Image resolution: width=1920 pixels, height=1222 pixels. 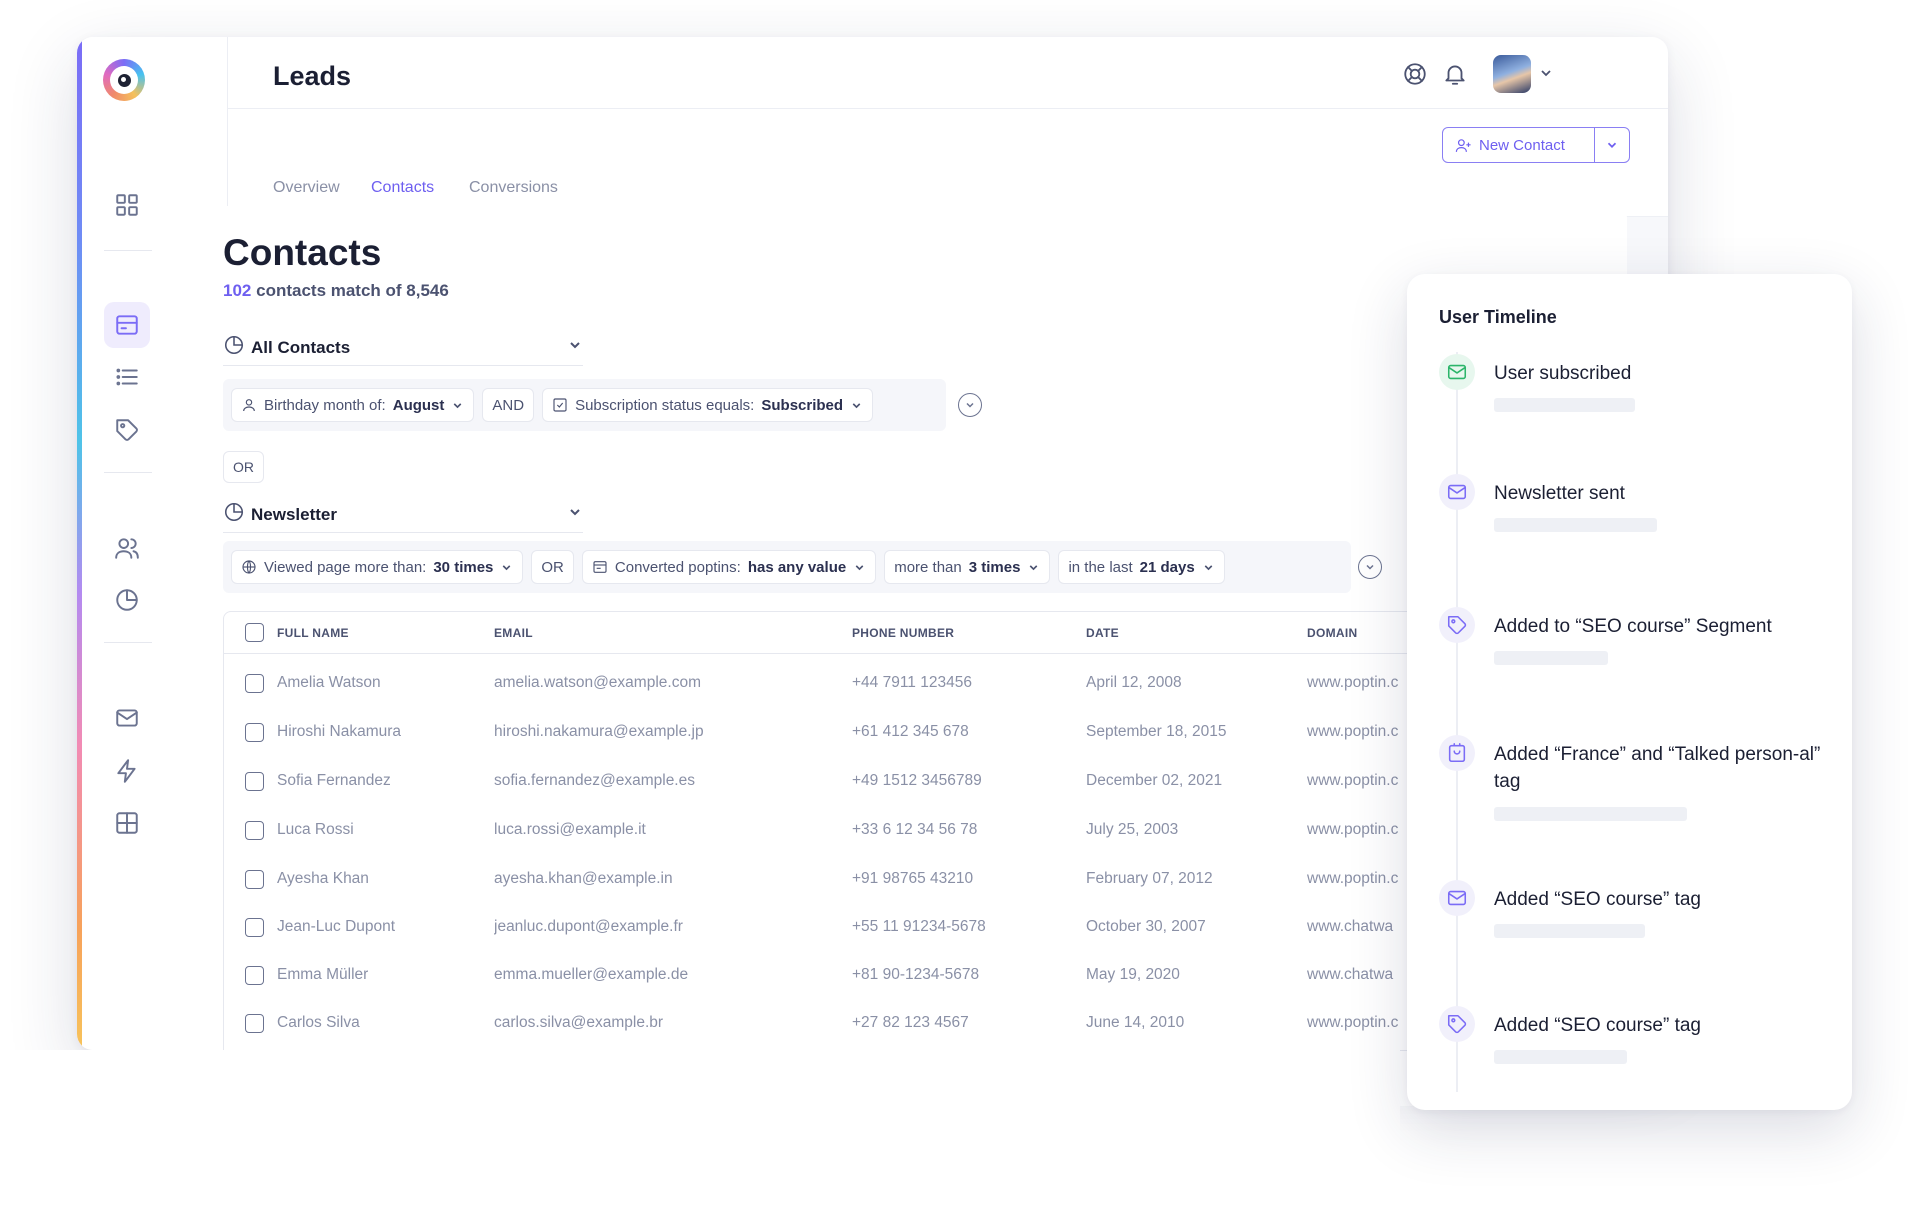 I want to click on cell-email: sofia.fernandez@example.es, so click(x=594, y=780).